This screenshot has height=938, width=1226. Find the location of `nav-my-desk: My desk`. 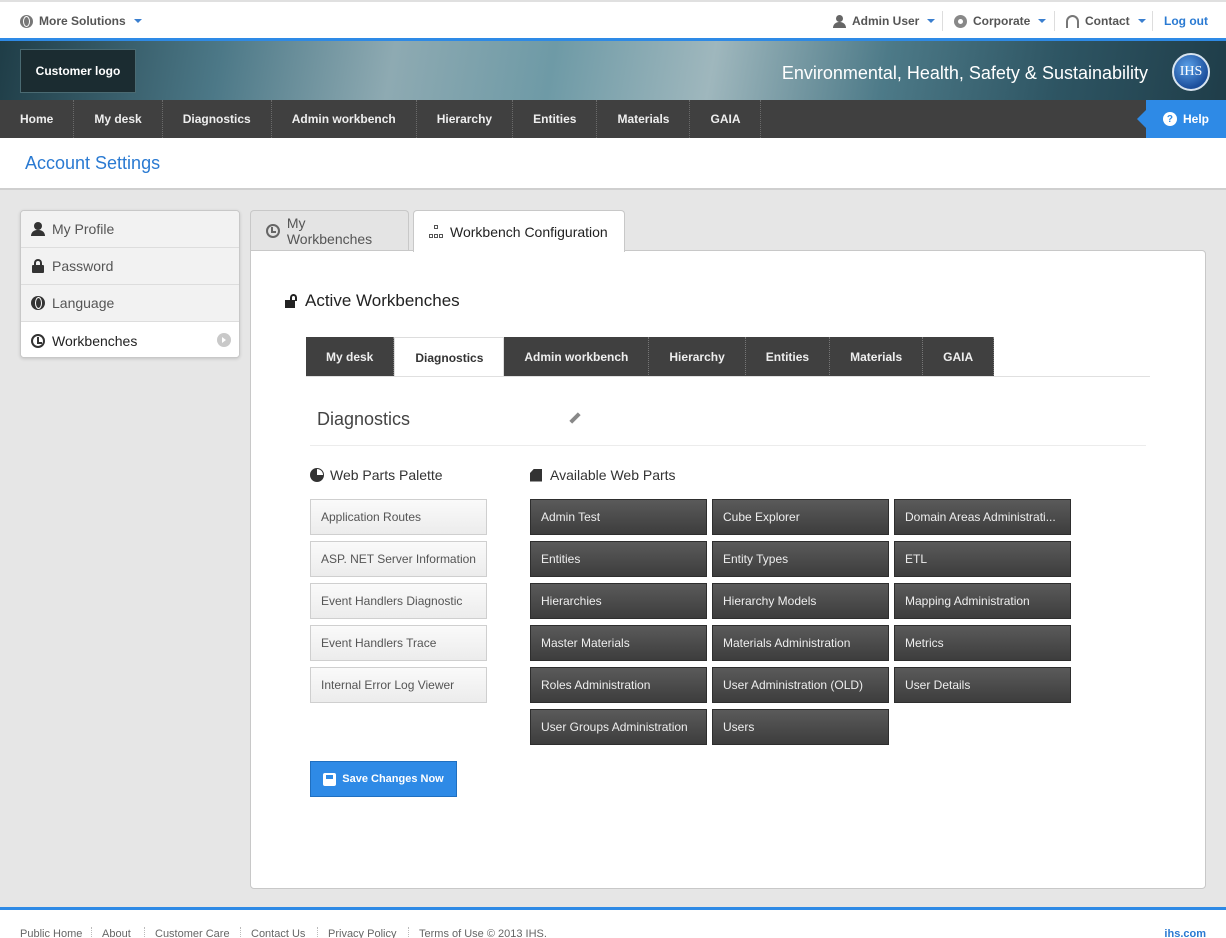

nav-my-desk: My desk is located at coordinates (118, 119).